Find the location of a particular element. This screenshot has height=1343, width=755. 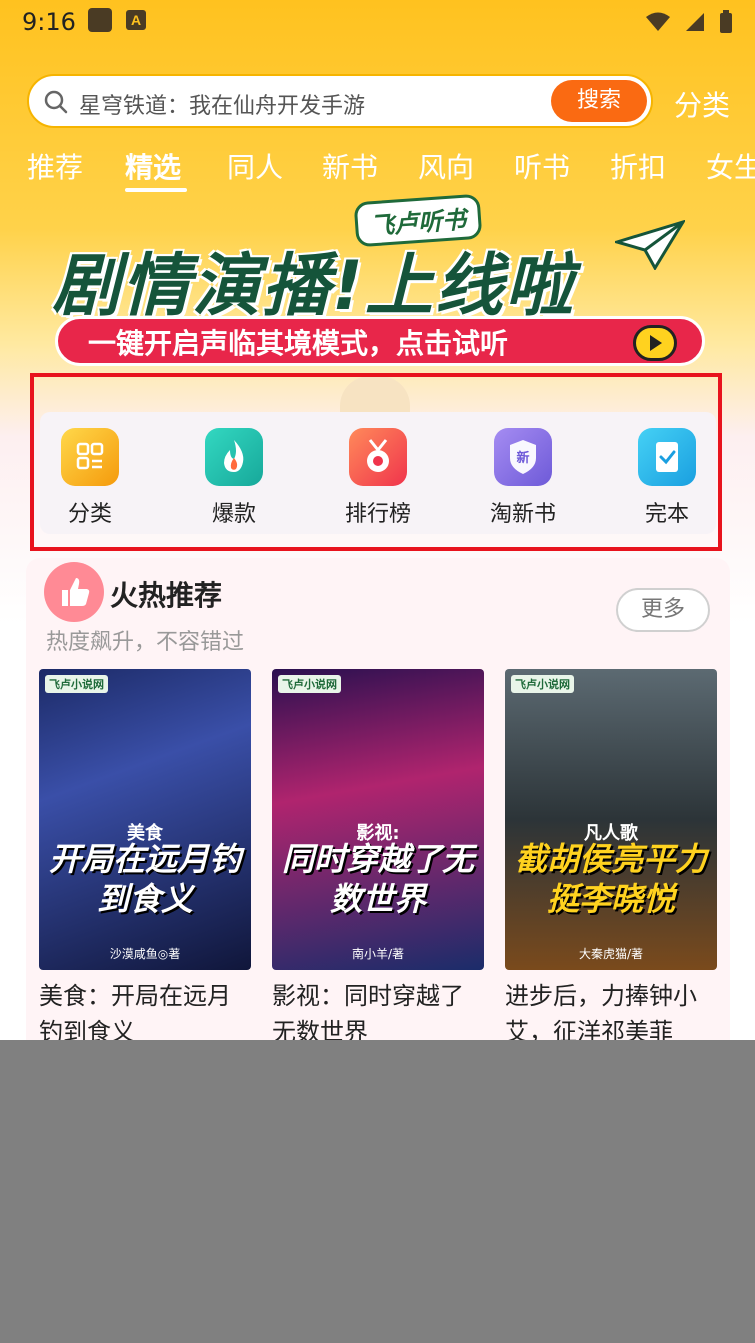

paper-plane-icon is located at coordinates (650, 245).